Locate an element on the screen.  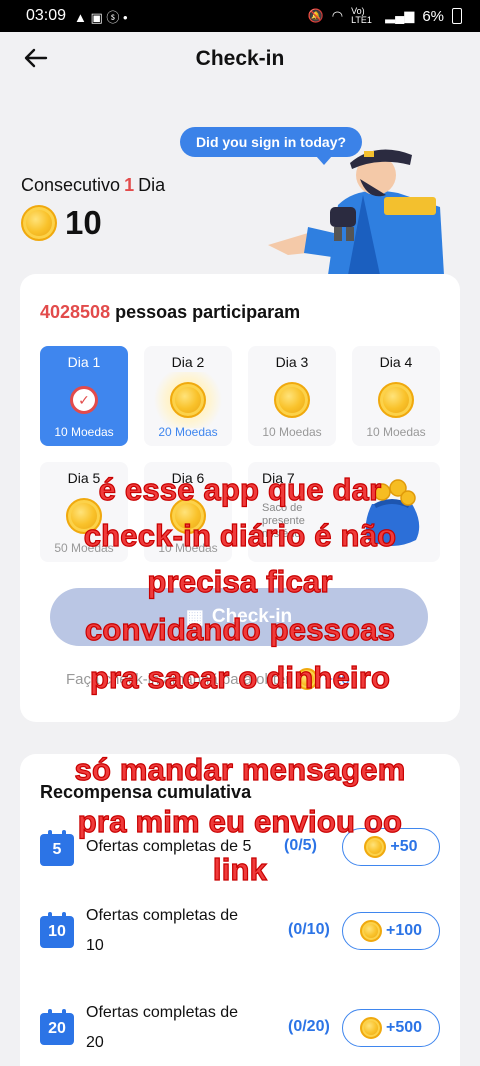
wifi-icon: ◠ is located at coordinates (337, 15).